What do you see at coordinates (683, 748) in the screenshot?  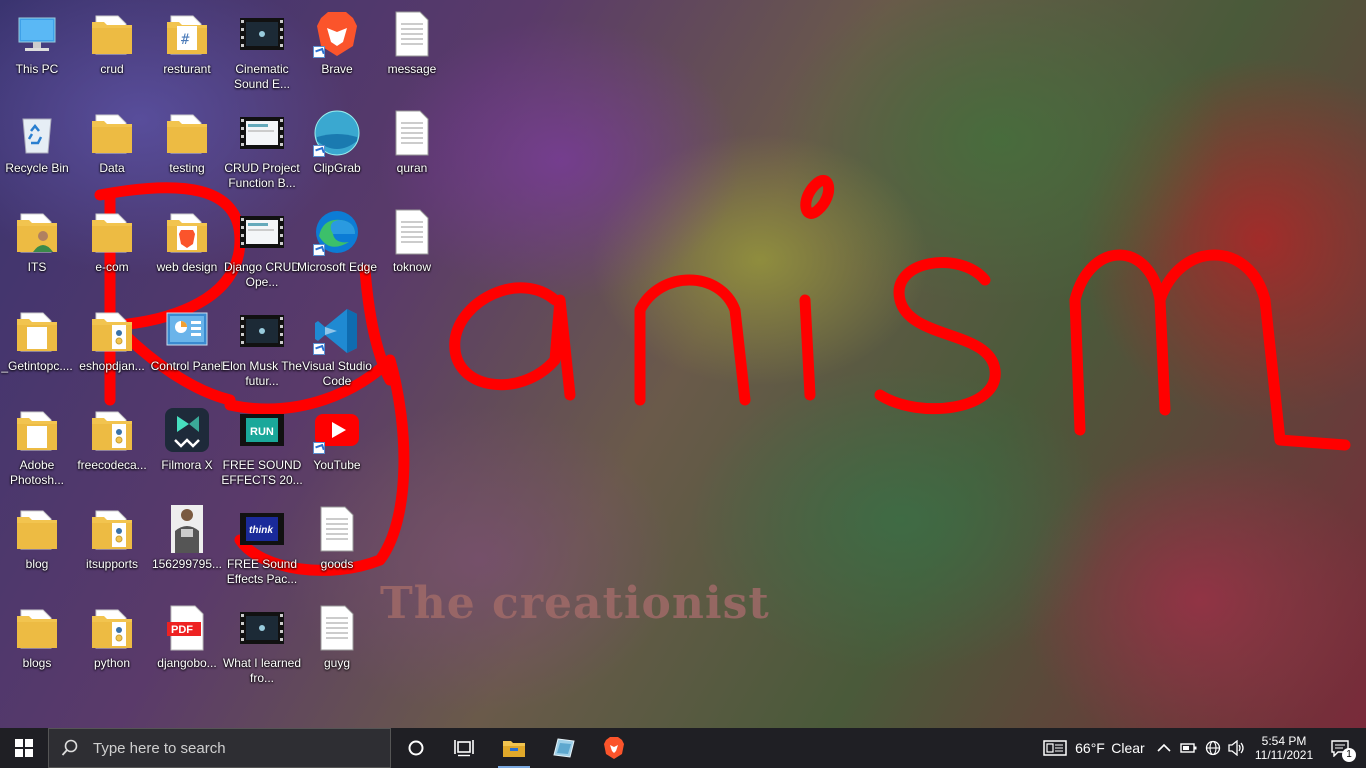 I see `taskbar: 66°F Clear 5:54 PM 11/11/2021 1` at bounding box center [683, 748].